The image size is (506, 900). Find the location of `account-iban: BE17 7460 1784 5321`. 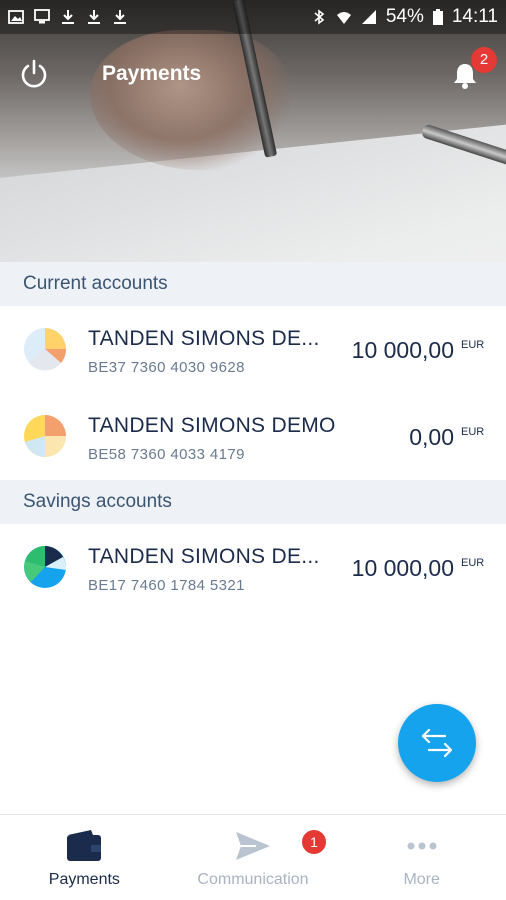

account-iban: BE17 7460 1784 5321 is located at coordinates (166, 585).